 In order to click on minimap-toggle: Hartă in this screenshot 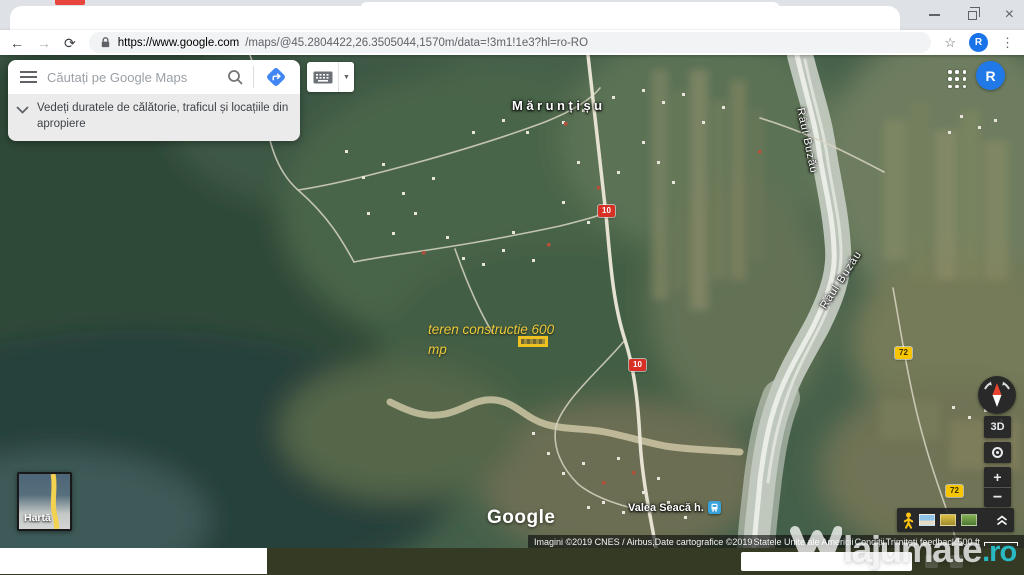, I will do `click(44, 501)`.